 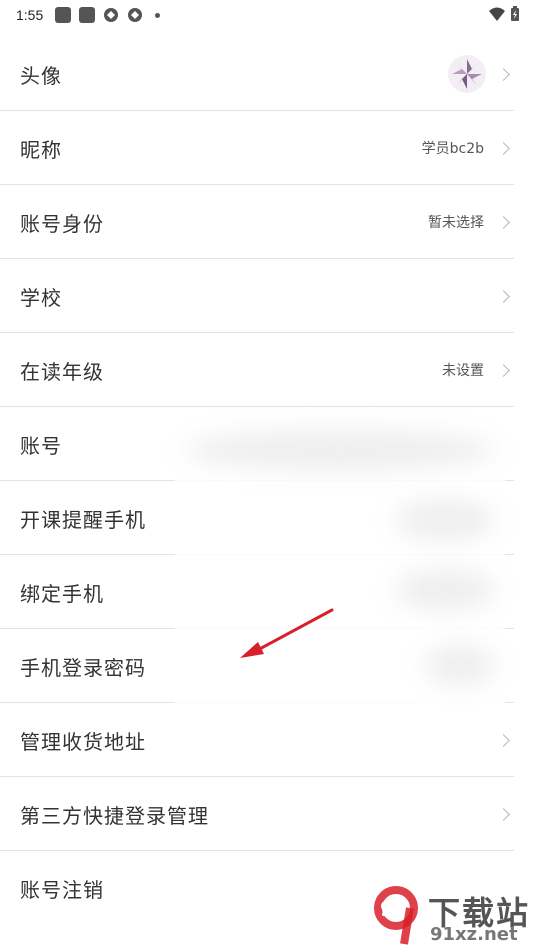 I want to click on row-label: 手机登录密码, so click(x=83, y=667).